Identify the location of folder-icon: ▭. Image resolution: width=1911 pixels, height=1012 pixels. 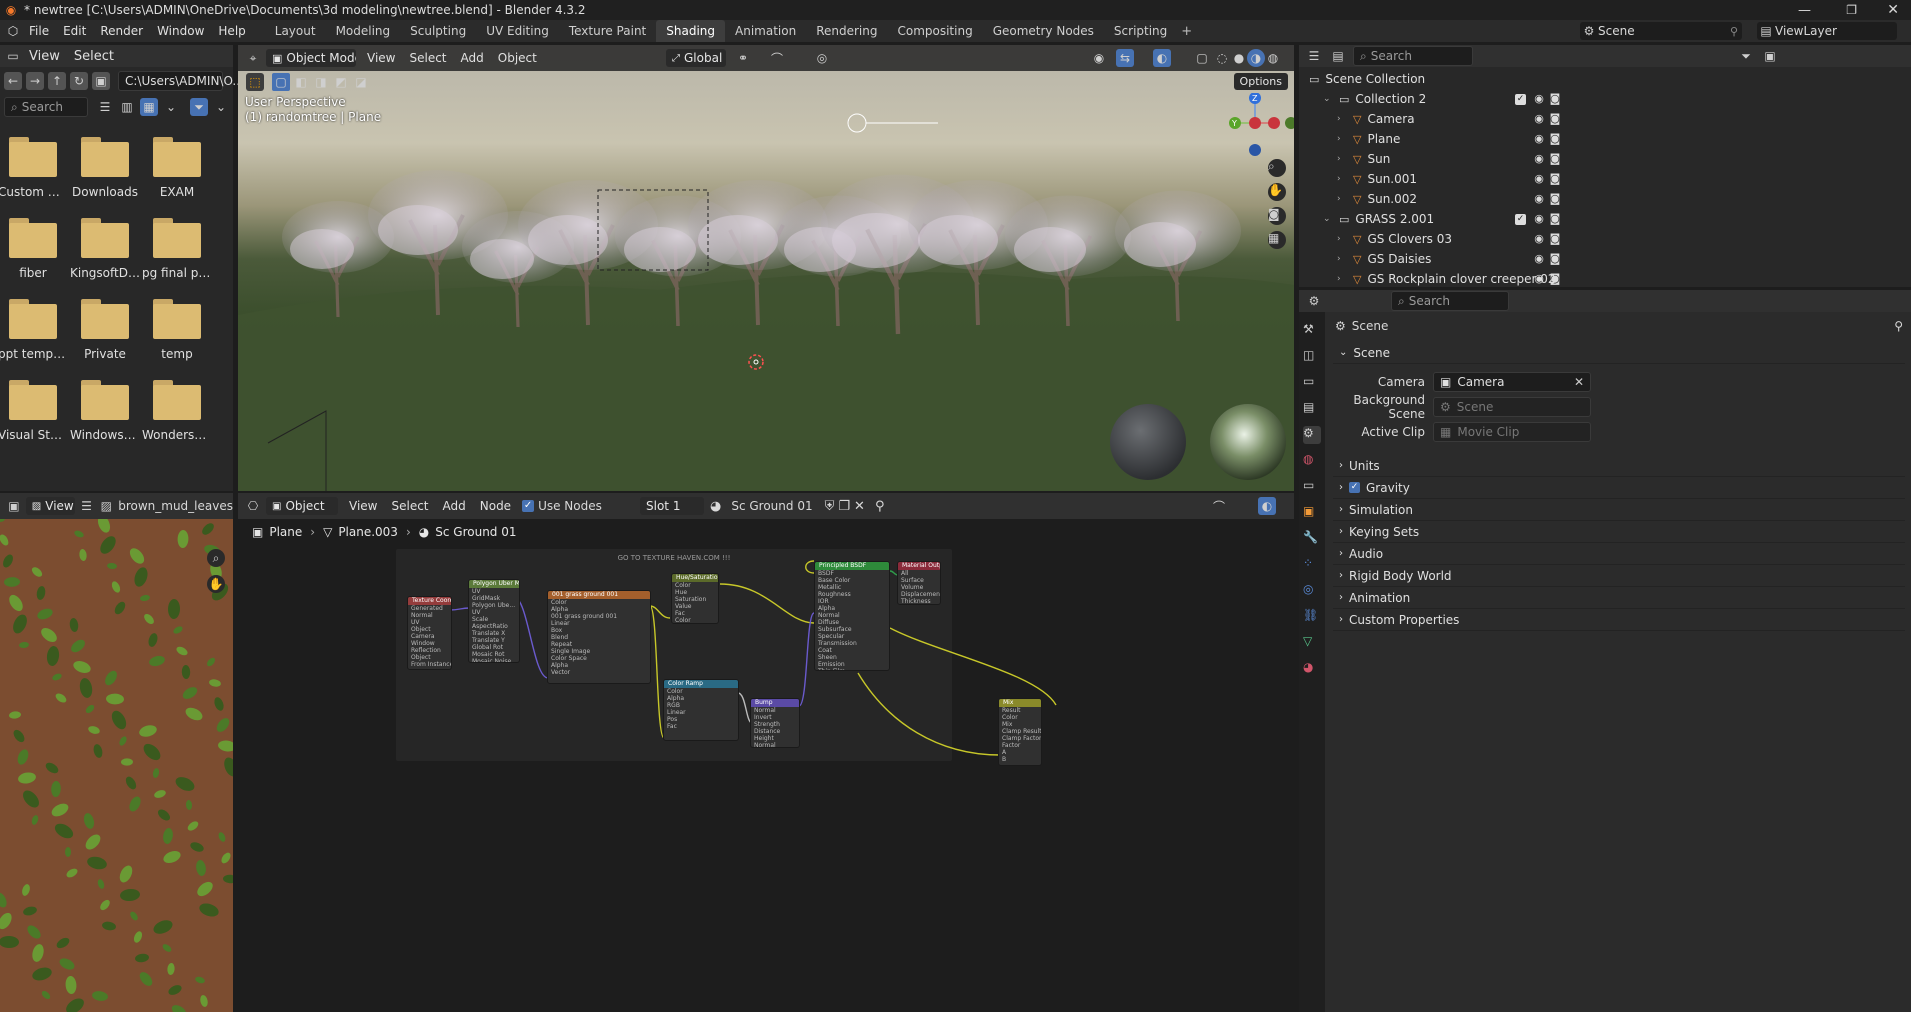
(13, 56).